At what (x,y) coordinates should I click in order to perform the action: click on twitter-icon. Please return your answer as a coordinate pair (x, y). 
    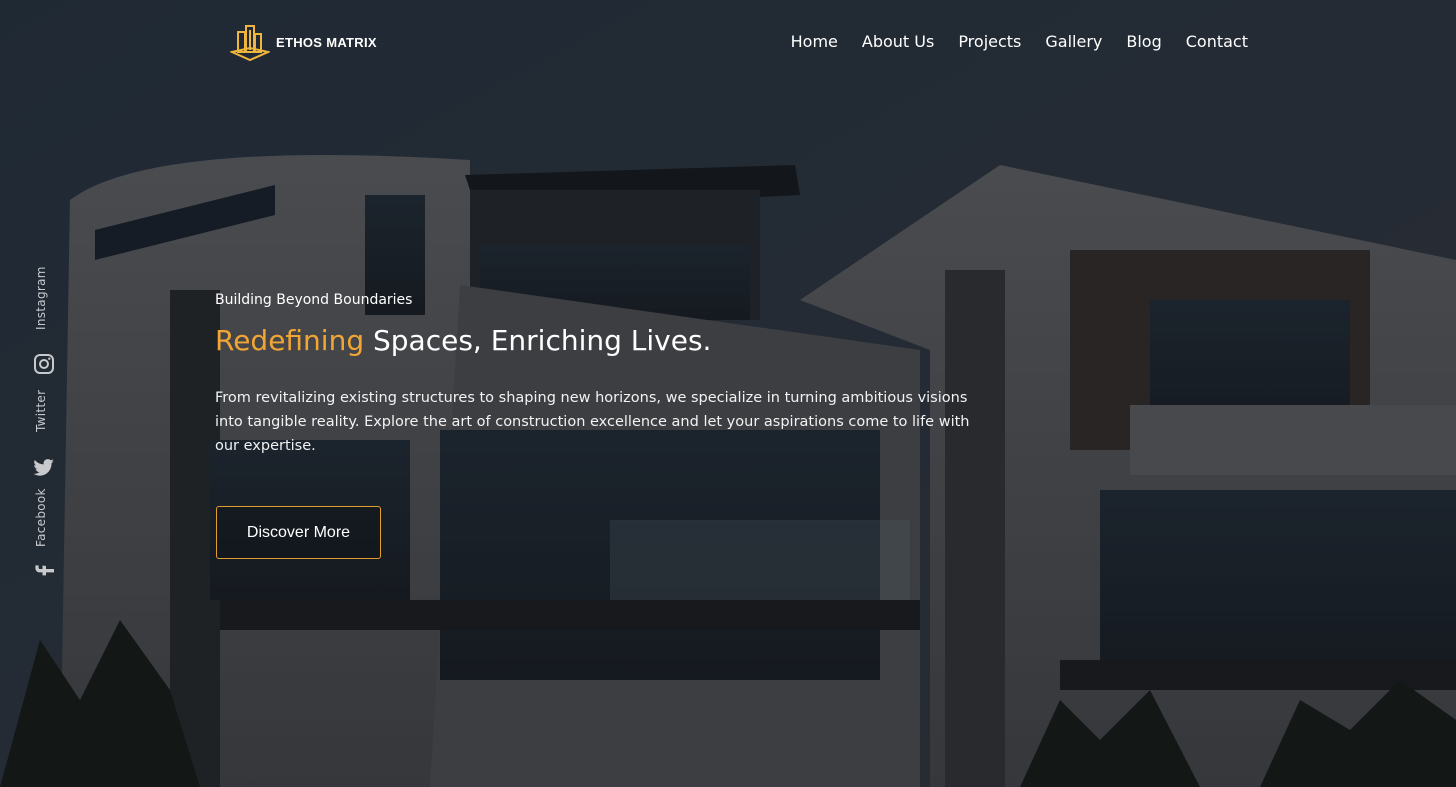
    Looking at the image, I should click on (44, 468).